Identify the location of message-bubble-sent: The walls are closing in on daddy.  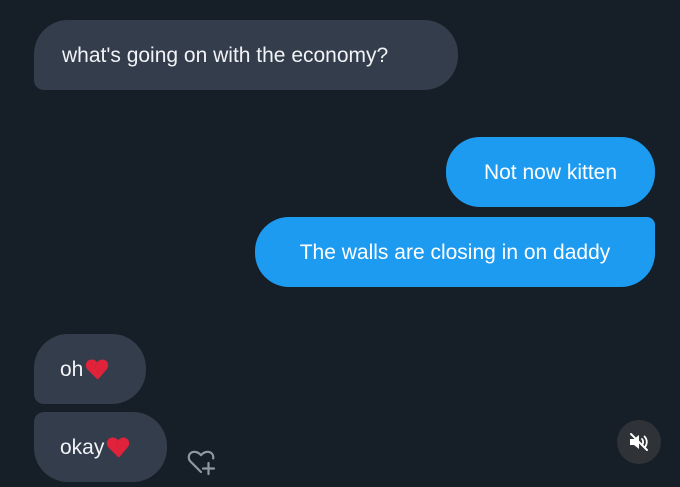
(455, 252).